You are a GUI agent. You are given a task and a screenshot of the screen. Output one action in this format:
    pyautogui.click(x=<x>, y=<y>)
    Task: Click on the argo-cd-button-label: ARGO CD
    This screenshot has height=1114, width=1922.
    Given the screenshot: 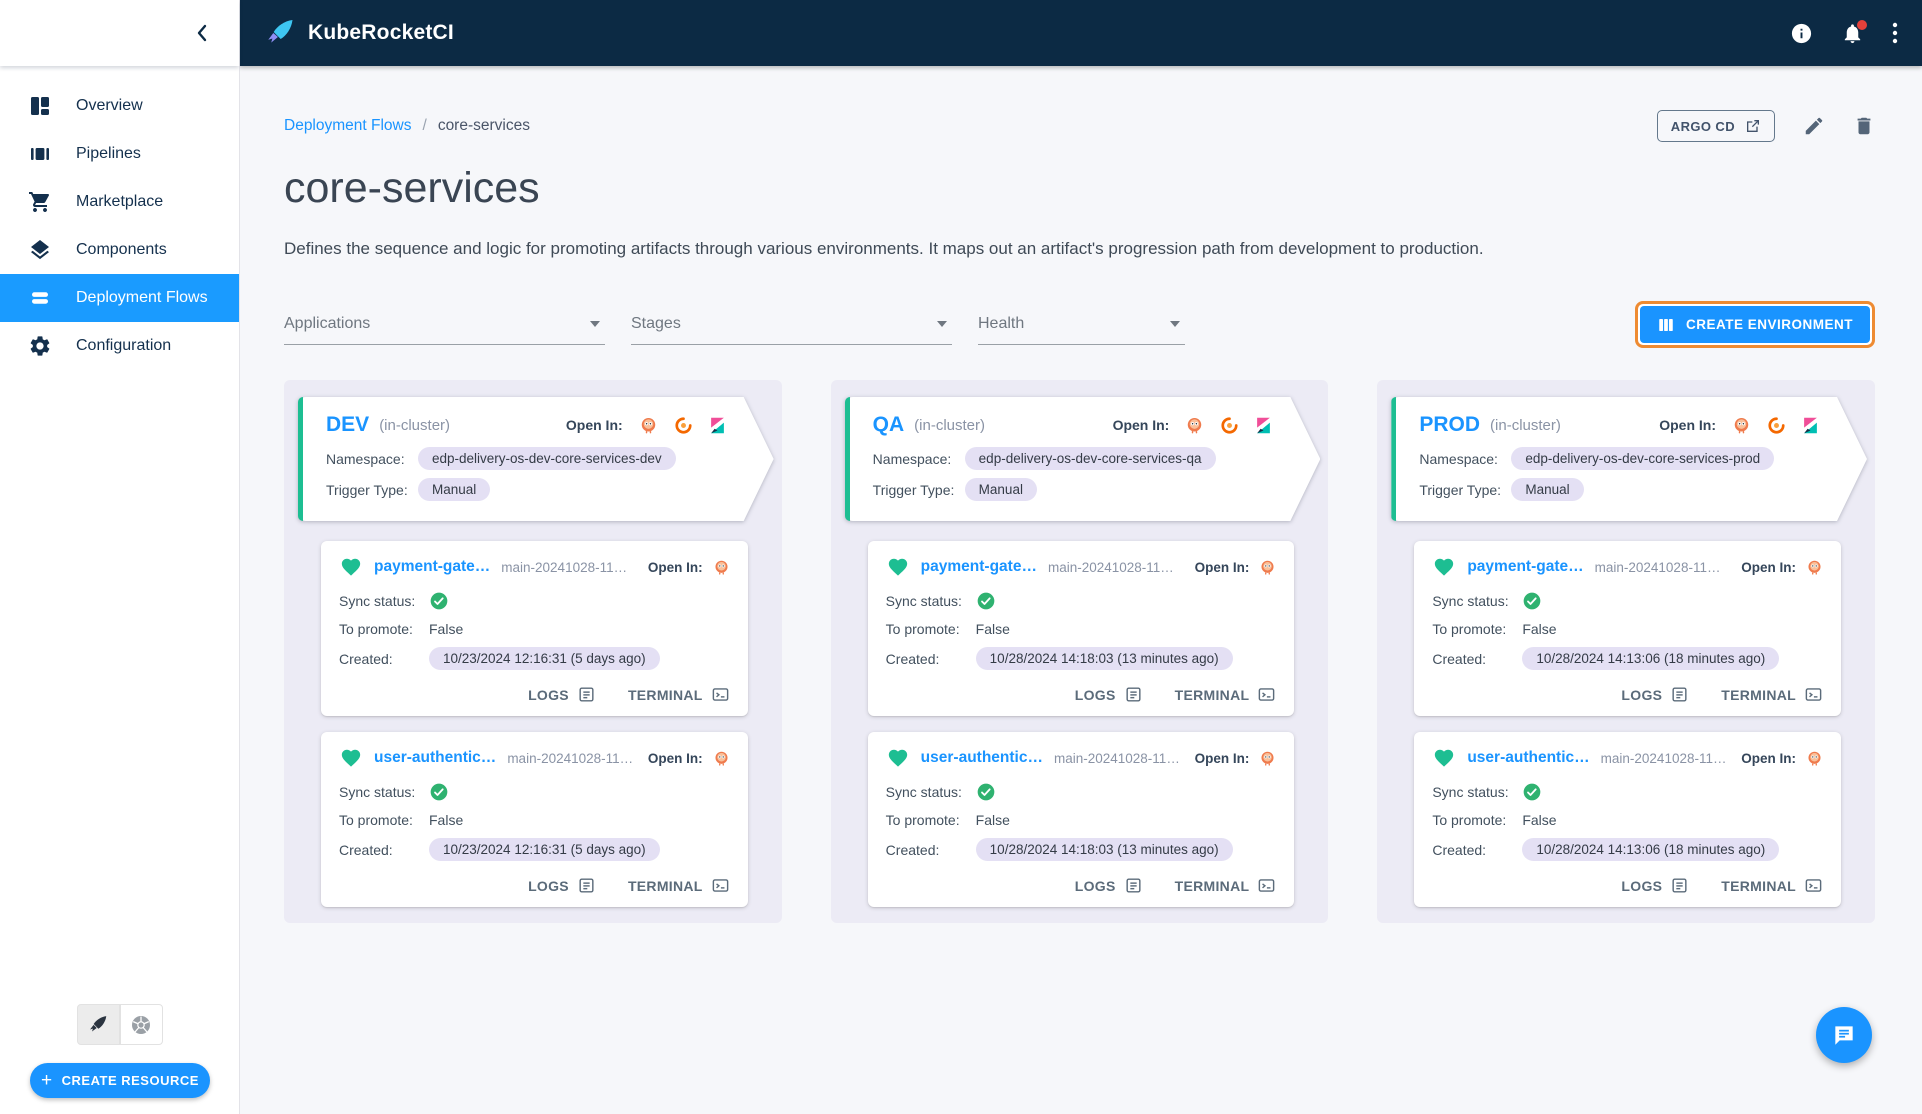 What is the action you would take?
    pyautogui.click(x=1702, y=126)
    